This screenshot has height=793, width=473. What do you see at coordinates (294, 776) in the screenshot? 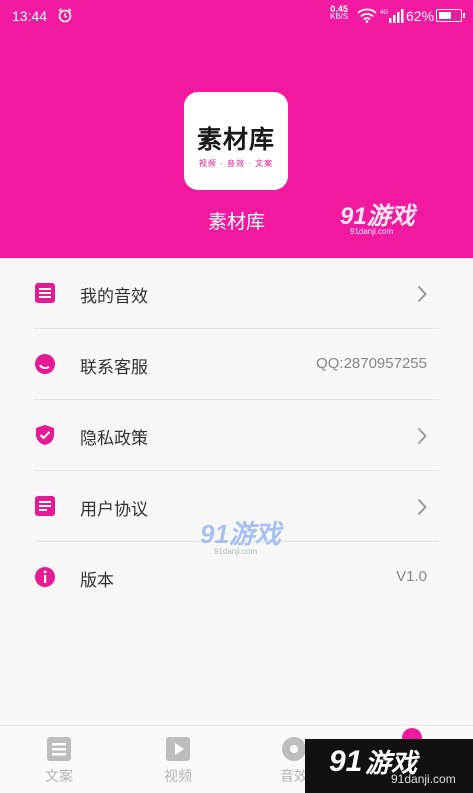
I see `tab-label: 音效` at bounding box center [294, 776].